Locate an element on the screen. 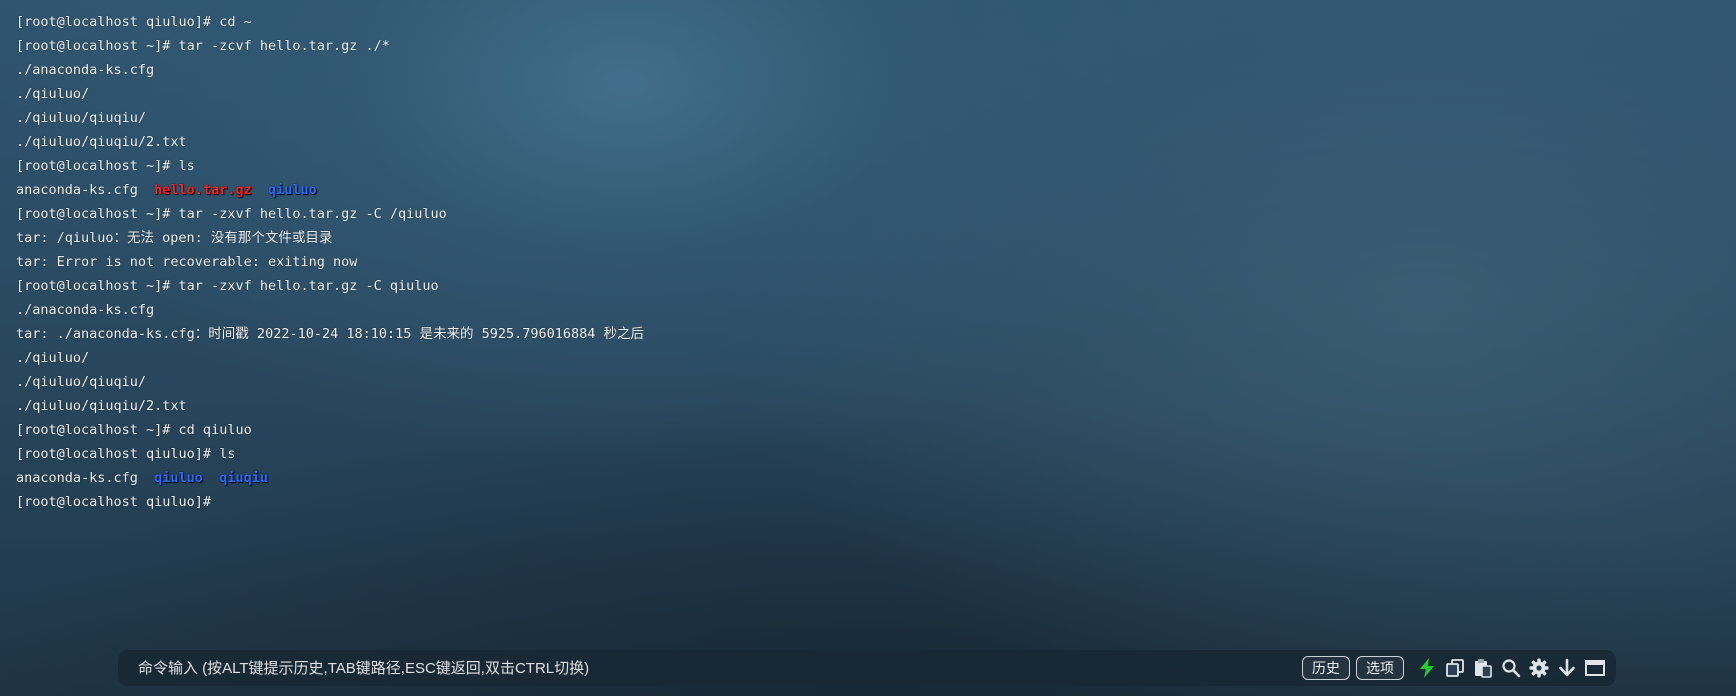  terminal-text: [root@localhost ~]# ls is located at coordinates (105, 166).